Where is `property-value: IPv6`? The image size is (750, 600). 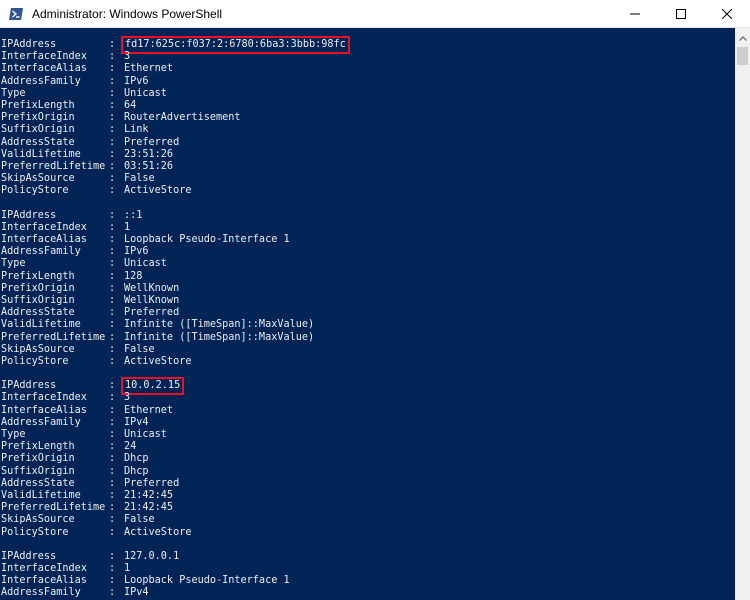
property-value: IPv6 is located at coordinates (136, 252).